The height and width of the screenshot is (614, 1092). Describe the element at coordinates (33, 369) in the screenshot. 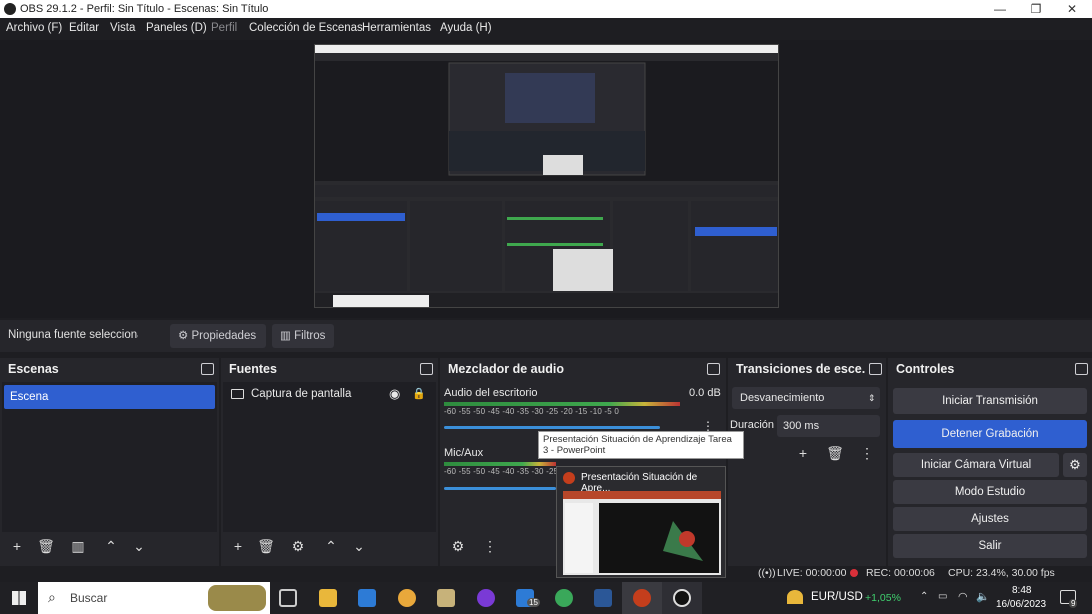

I see `scenes-title: Escenas` at that location.